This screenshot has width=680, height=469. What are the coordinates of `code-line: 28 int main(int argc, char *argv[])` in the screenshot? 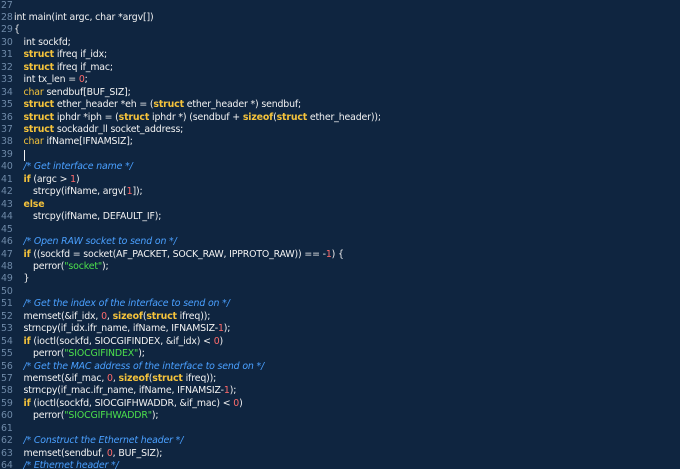 It's located at (77, 17).